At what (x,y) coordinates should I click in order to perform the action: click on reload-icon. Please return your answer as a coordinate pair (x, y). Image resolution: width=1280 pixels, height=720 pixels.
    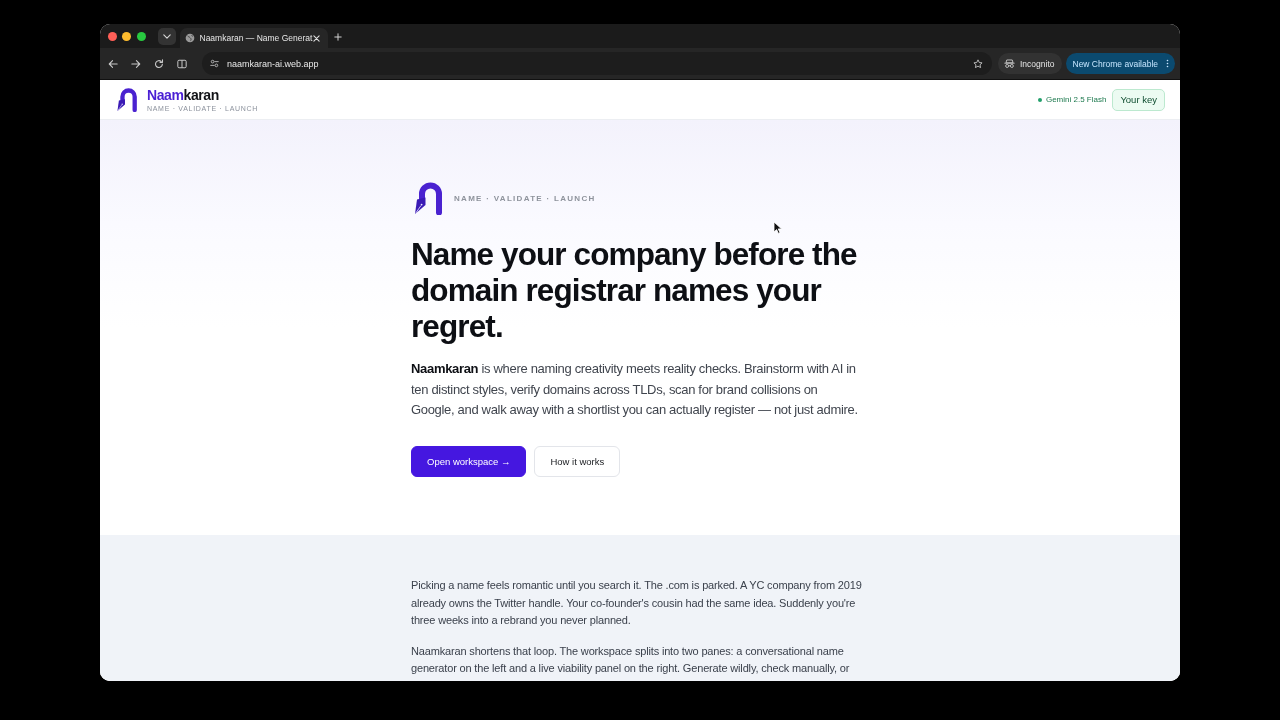
    Looking at the image, I should click on (159, 63).